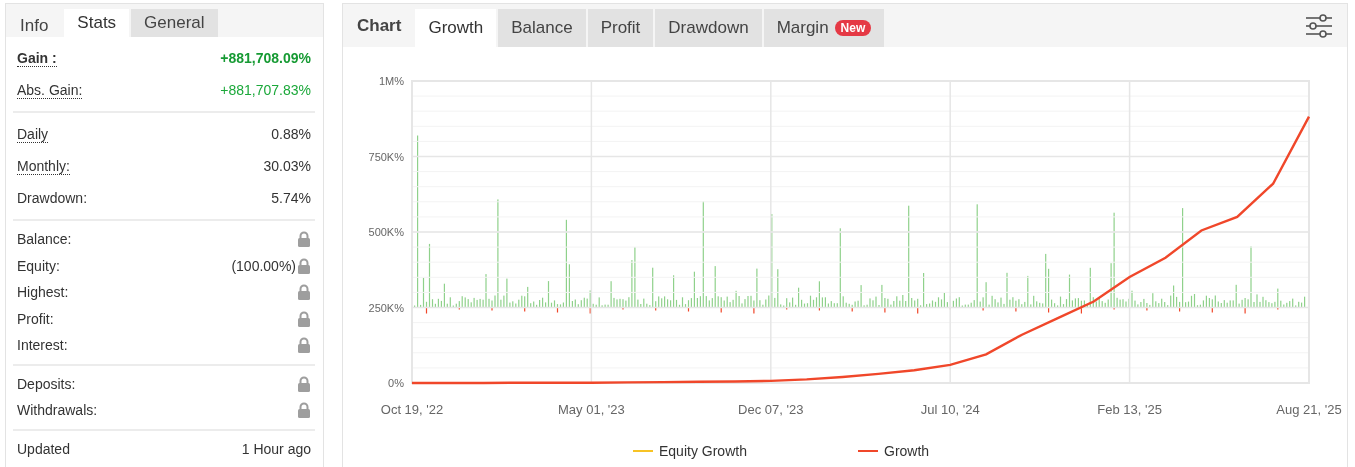 This screenshot has height=467, width=1355. What do you see at coordinates (97, 23) in the screenshot?
I see `tab: Stats` at bounding box center [97, 23].